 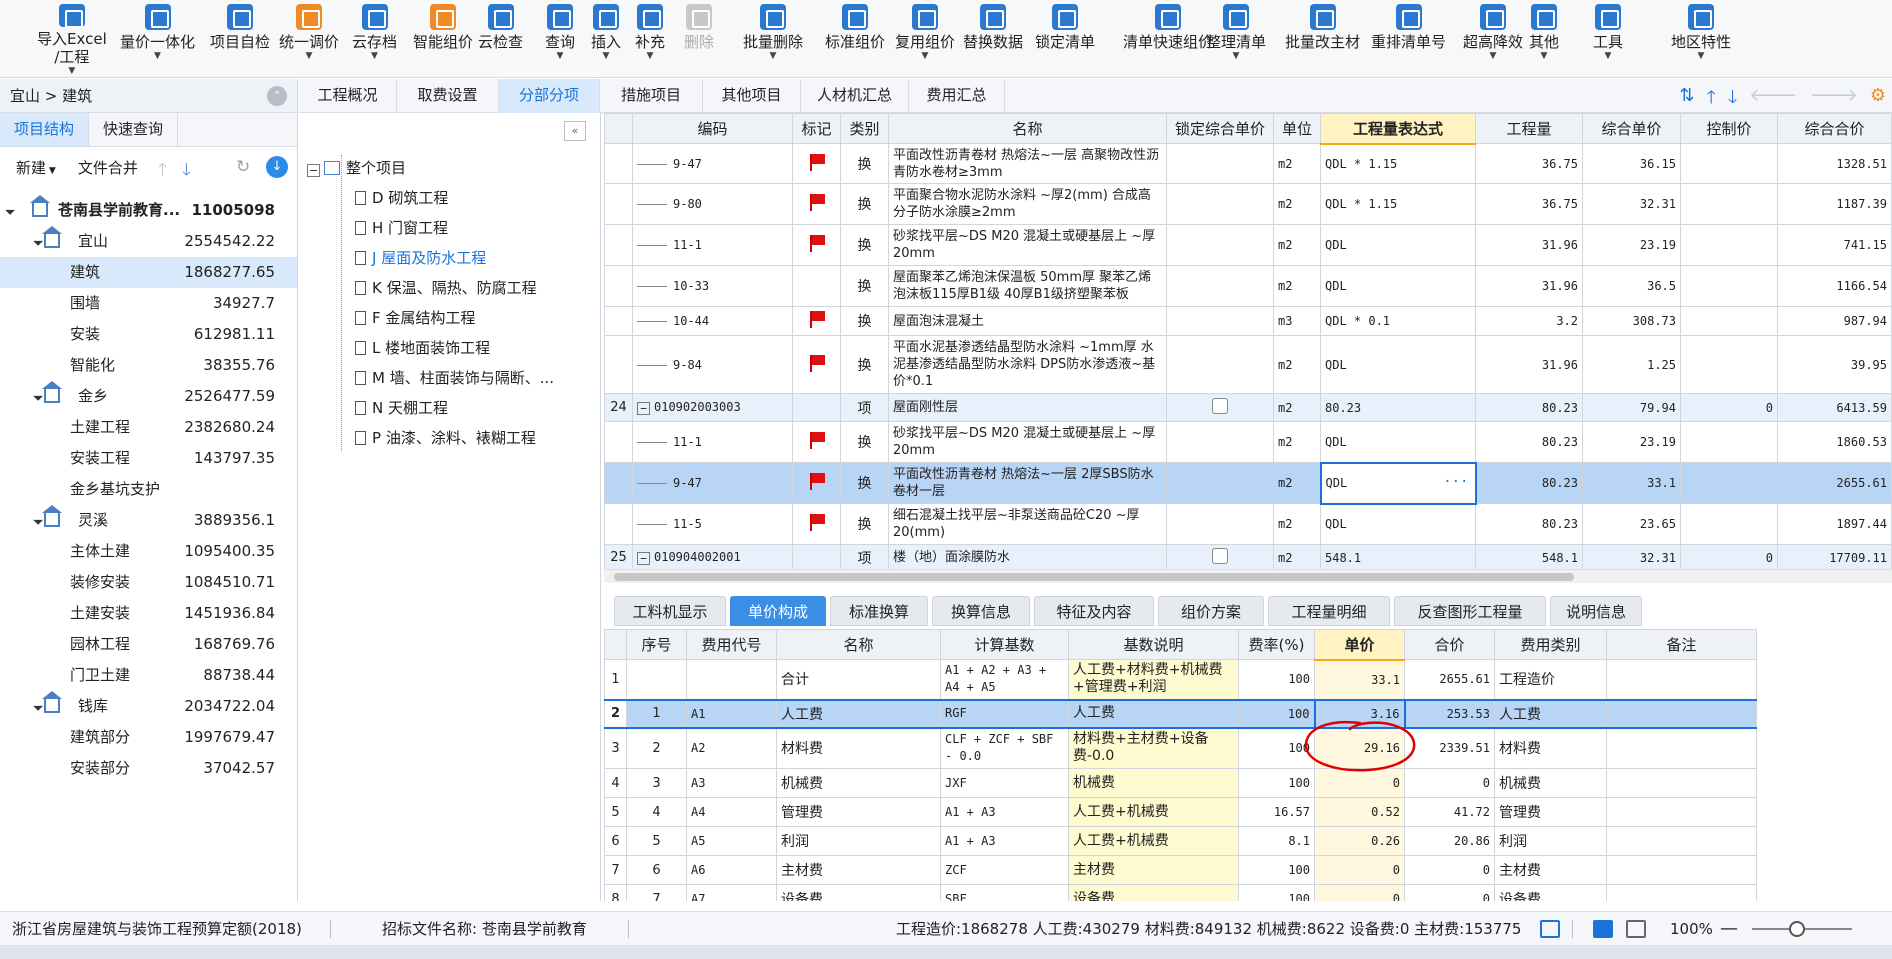 I want to click on toolbar-button-13: 复用组价 ▼, so click(x=925, y=38).